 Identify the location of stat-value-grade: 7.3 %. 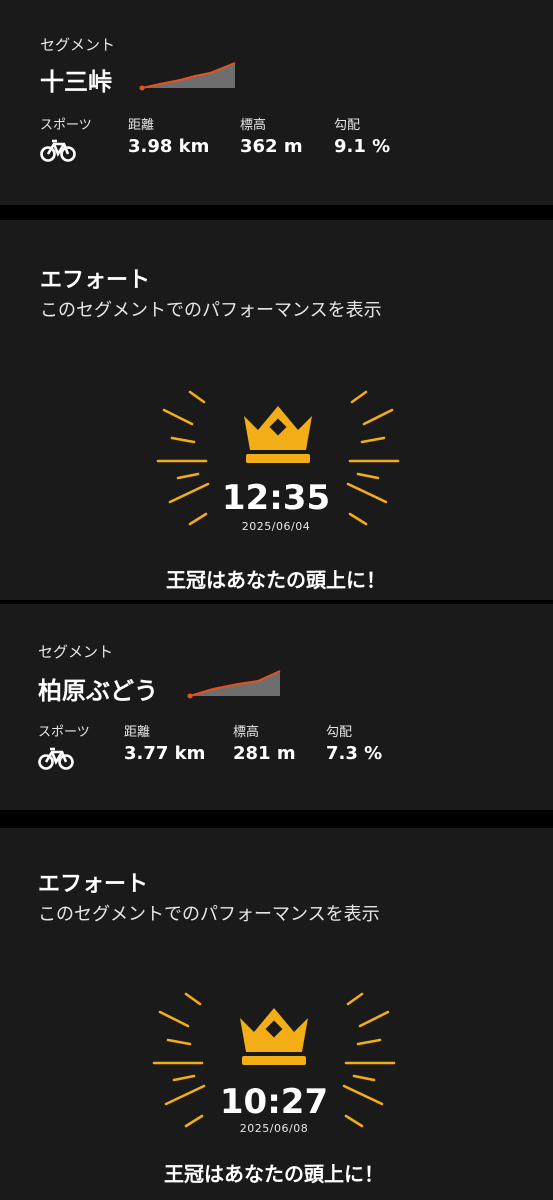
(354, 753).